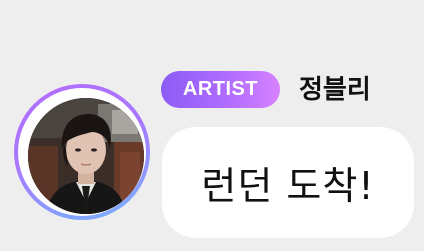 This screenshot has height=251, width=424. I want to click on artist-badge-label: ARTIST, so click(220, 89).